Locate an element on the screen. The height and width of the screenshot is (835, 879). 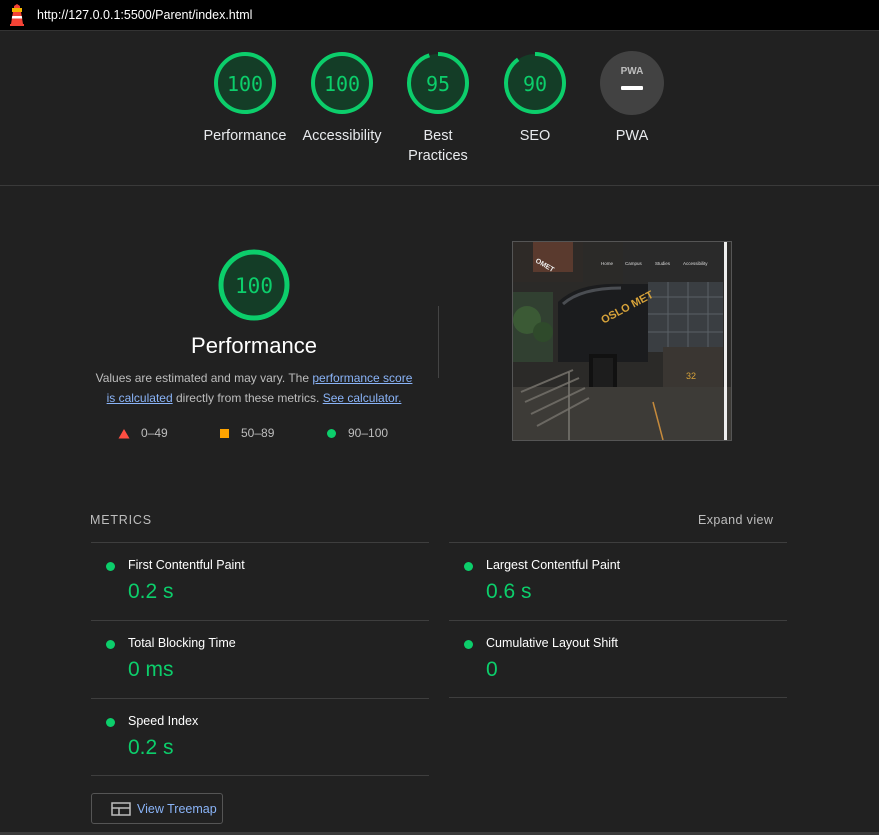
gauge-seo-score: 90 is located at coordinates (535, 84).